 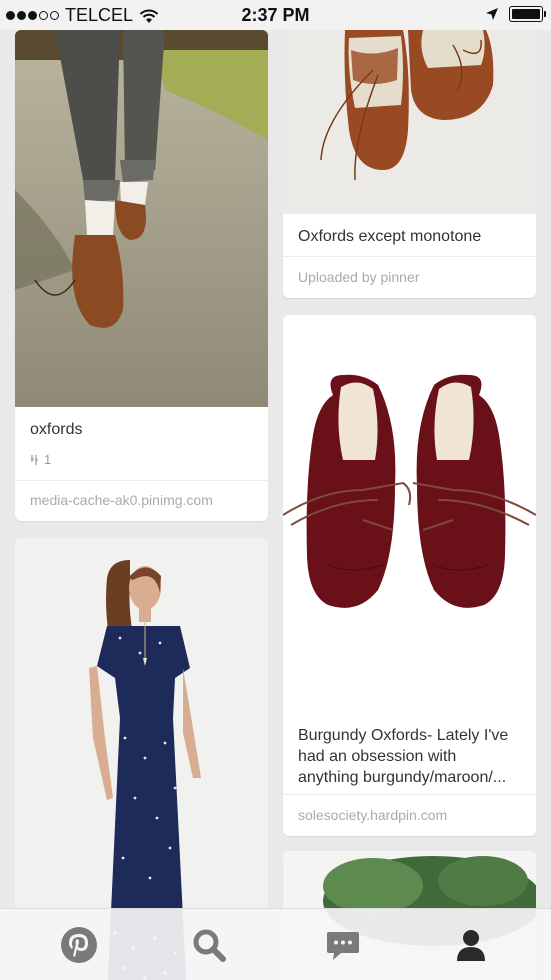 What do you see at coordinates (410, 236) in the screenshot?
I see `pin-title: Oxfords except monotone` at bounding box center [410, 236].